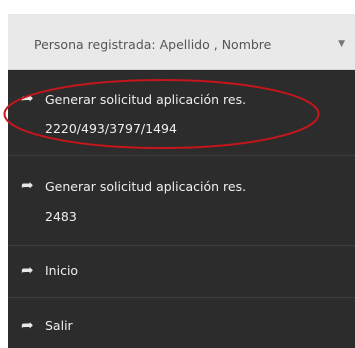 This screenshot has height=348, width=355. I want to click on menu-item-sublabel: 2220/493/3797/1494, so click(111, 128).